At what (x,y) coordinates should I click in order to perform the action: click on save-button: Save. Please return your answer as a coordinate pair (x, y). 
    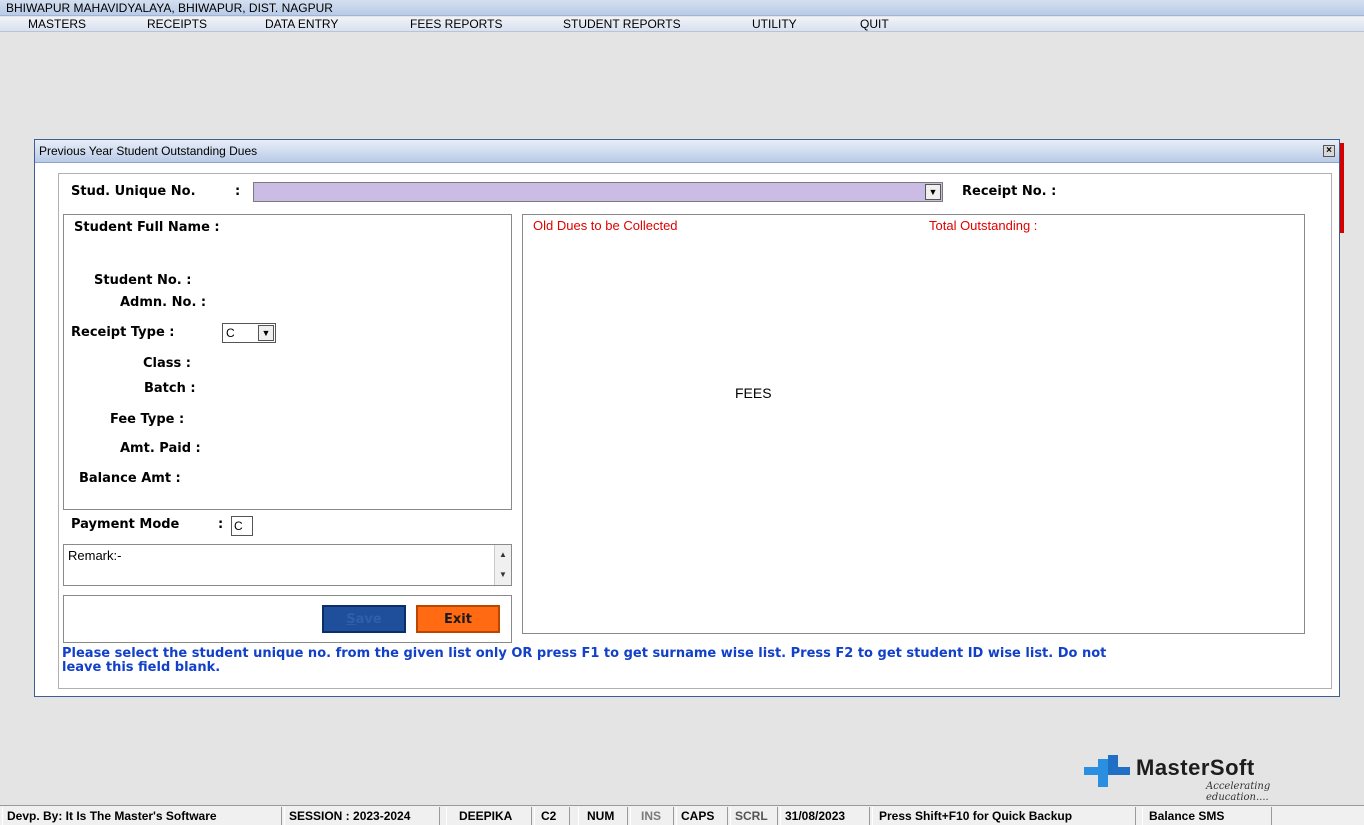
    Looking at the image, I should click on (364, 619).